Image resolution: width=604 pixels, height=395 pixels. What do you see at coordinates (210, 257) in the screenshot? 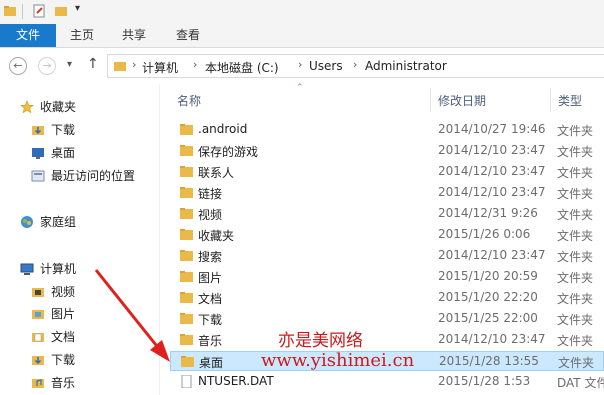
I see `file-name: 搜索` at bounding box center [210, 257].